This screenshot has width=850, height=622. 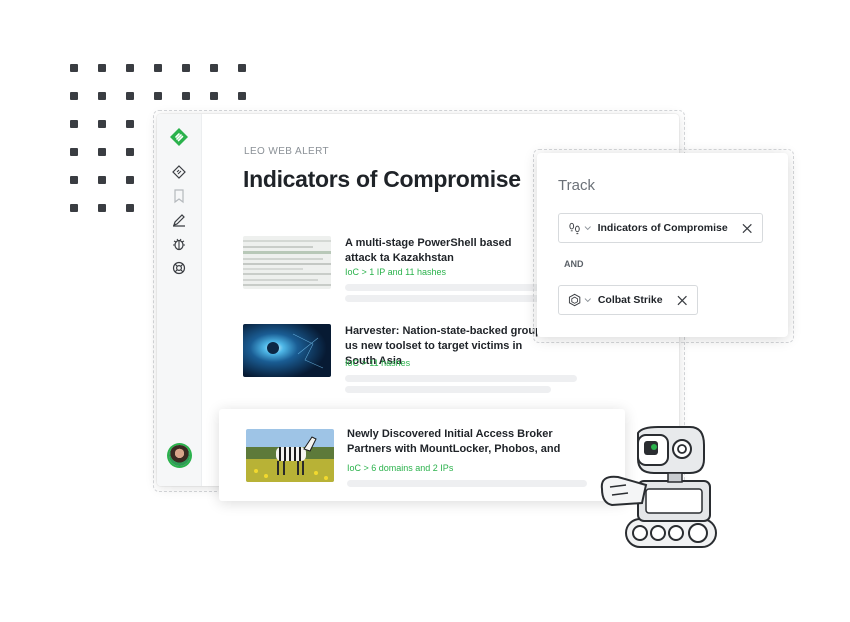 I want to click on feedly-logo-icon, so click(x=179, y=137).